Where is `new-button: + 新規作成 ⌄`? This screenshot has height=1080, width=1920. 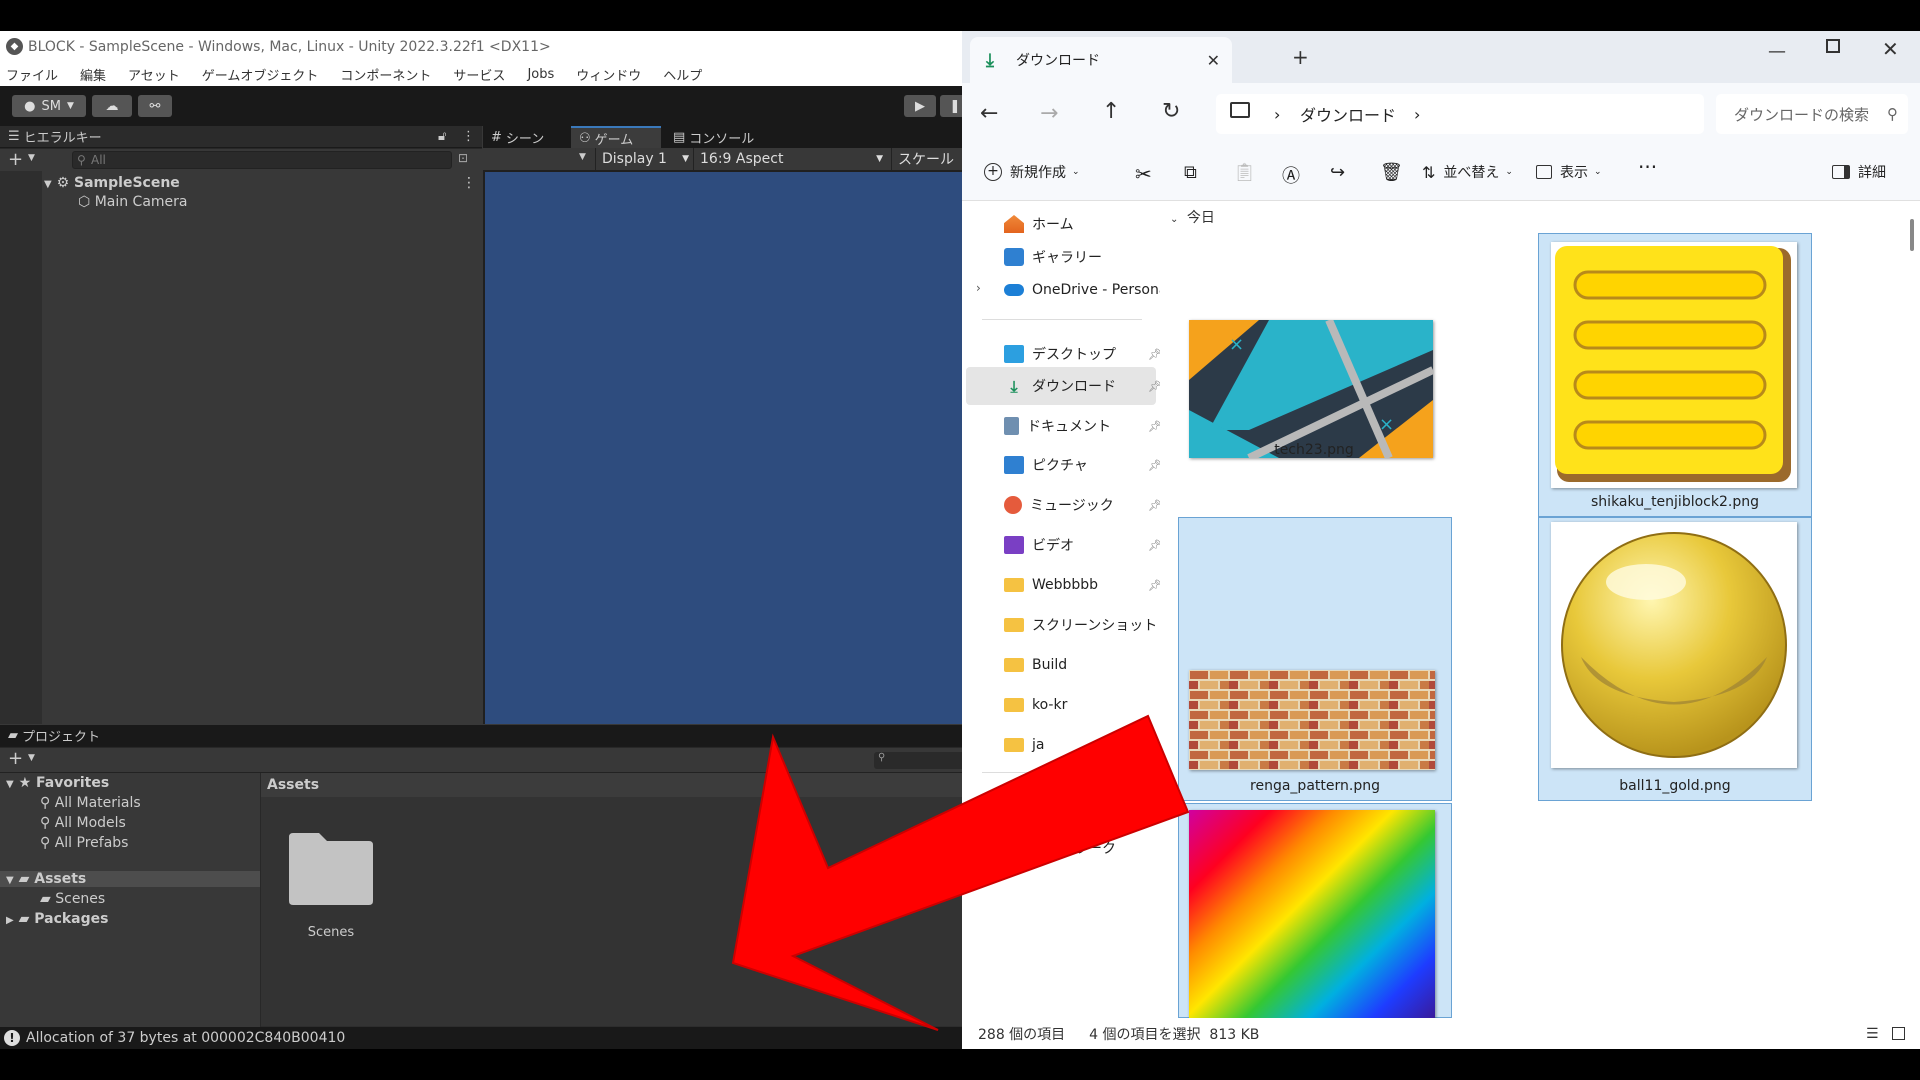
new-button: + 新規作成 ⌄ is located at coordinates (1032, 172).